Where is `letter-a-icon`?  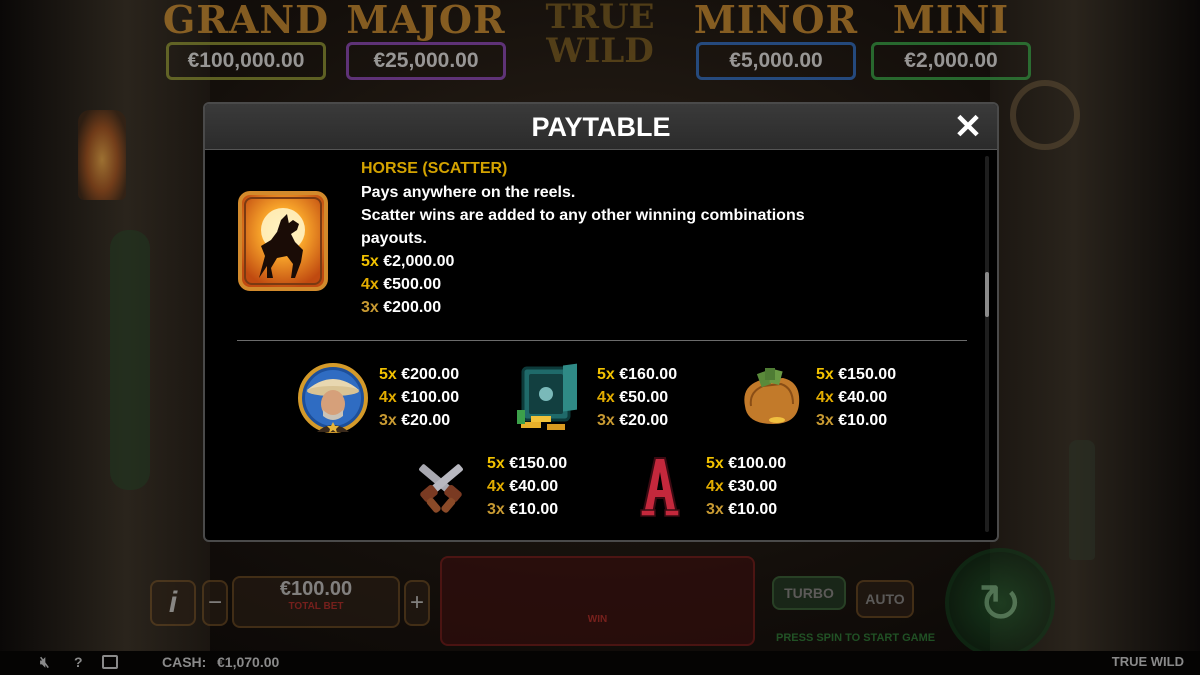
letter-a-icon is located at coordinates (660, 487).